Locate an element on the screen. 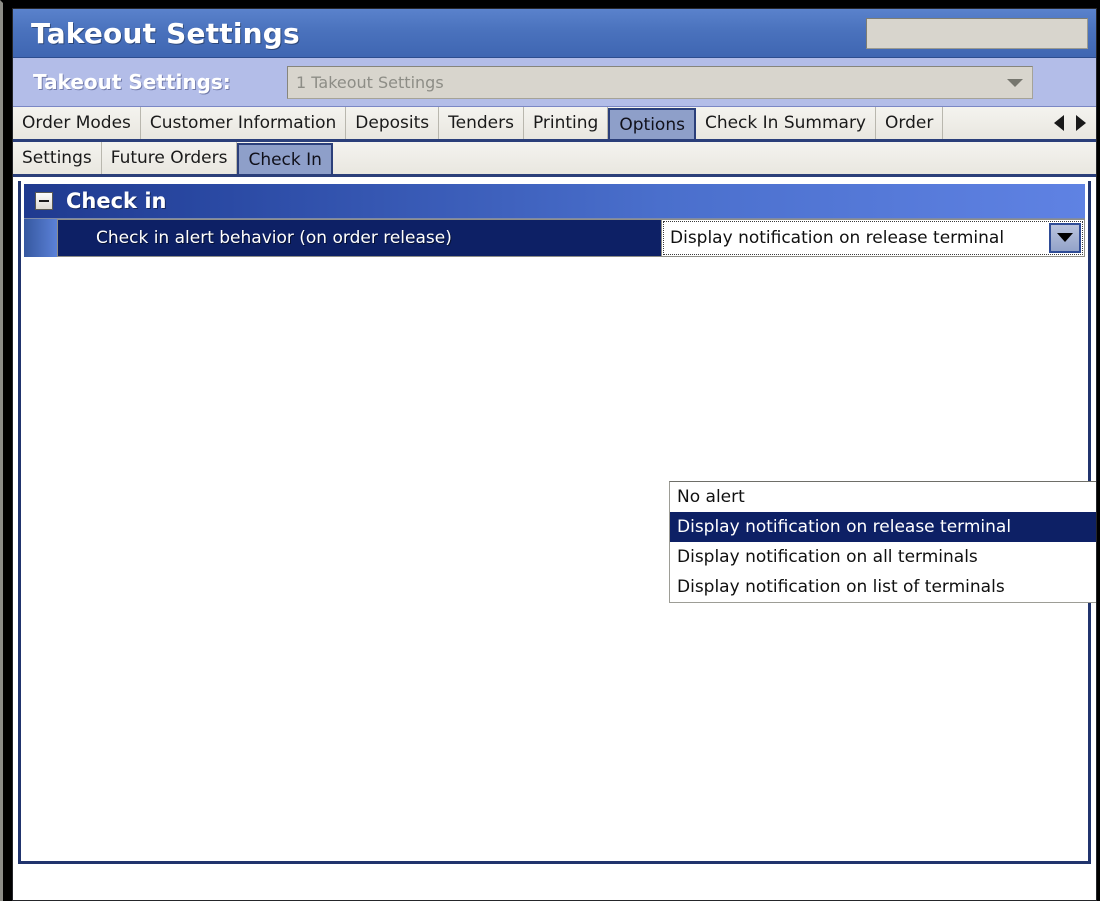 The image size is (1100, 901). tab-deposits: Deposits is located at coordinates (393, 123).